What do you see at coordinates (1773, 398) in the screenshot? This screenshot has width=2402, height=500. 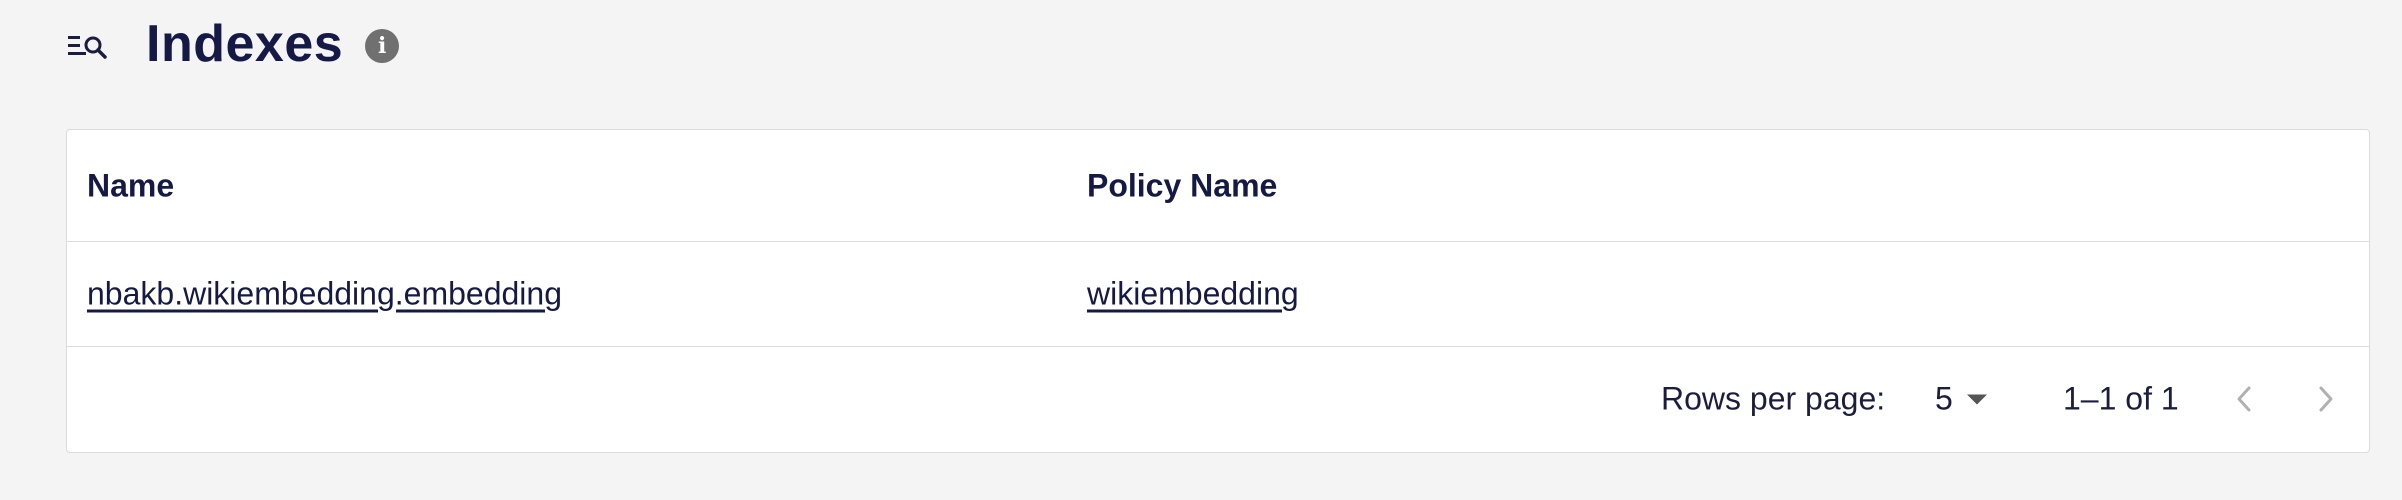 I see `rows-per-page-label: Rows per page:` at bounding box center [1773, 398].